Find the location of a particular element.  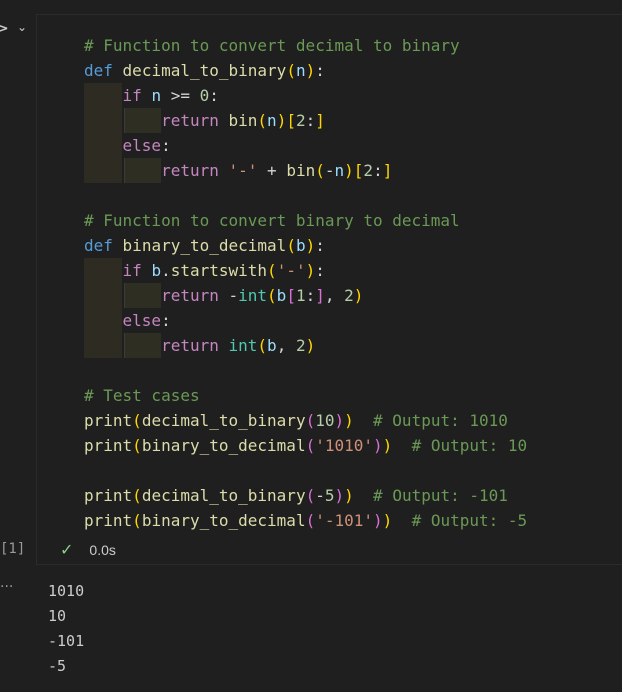

output-line: 1010 is located at coordinates (66, 591).